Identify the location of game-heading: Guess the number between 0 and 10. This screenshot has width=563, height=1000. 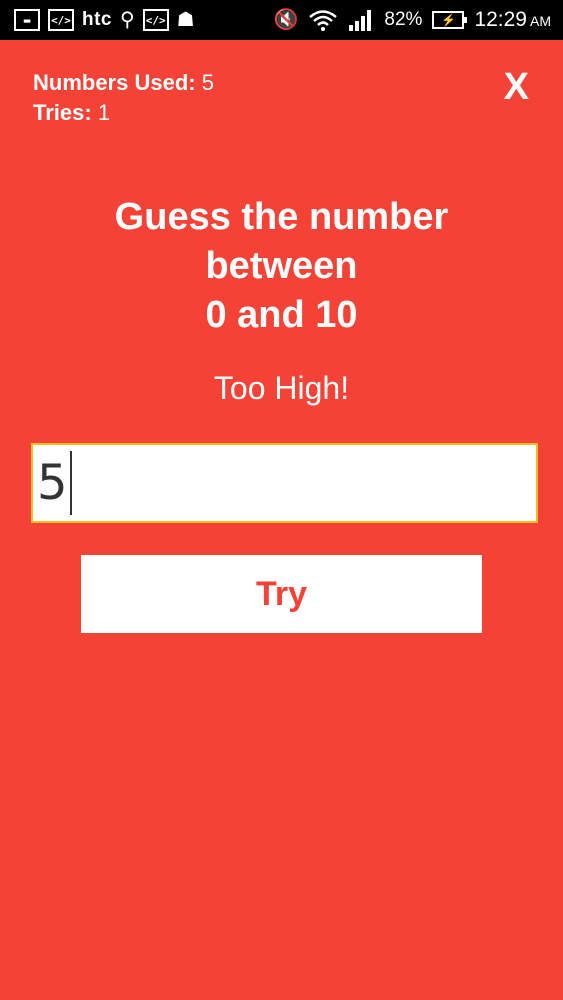
(281, 266).